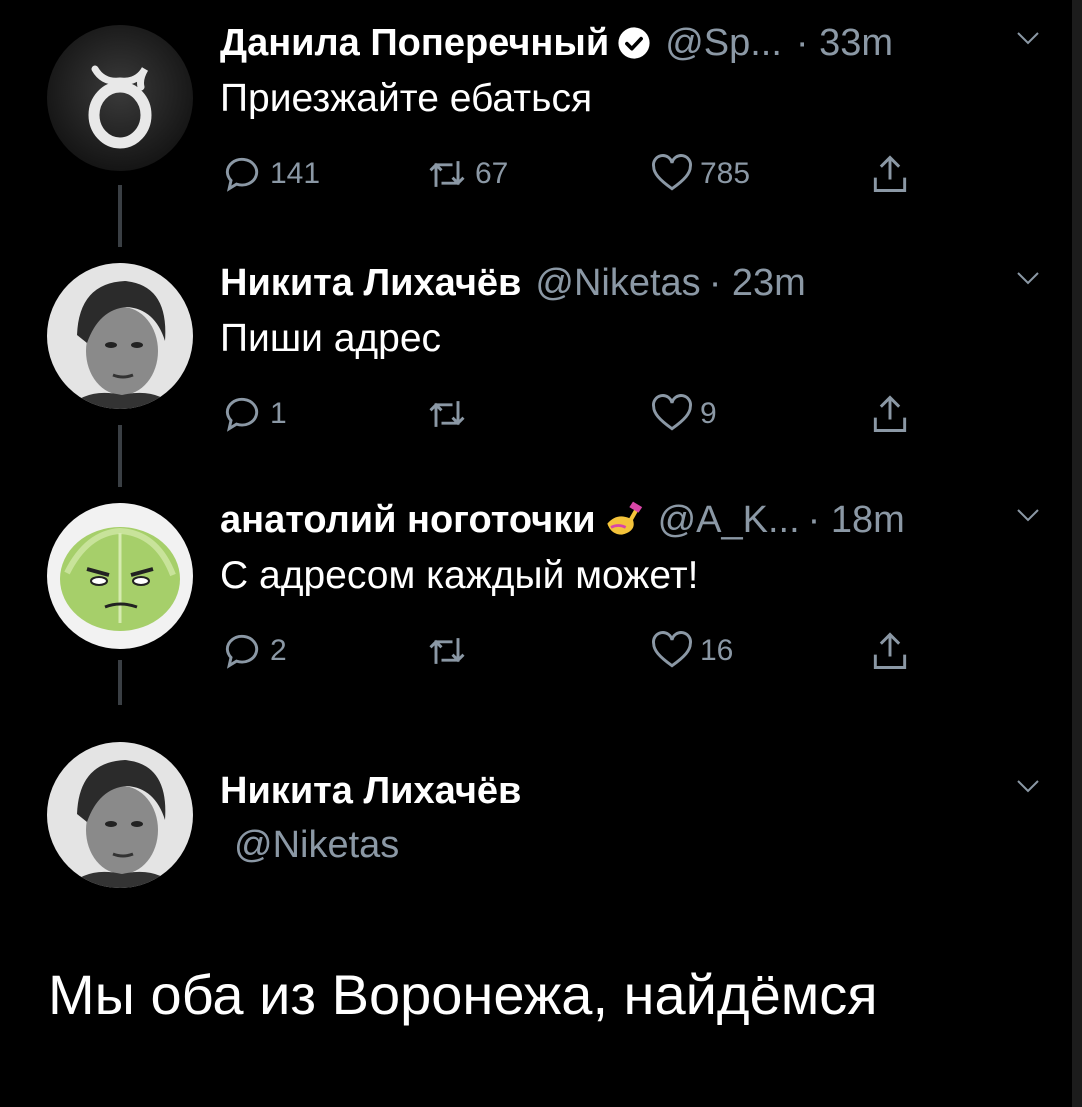  I want to click on like-button: 9, so click(683, 414).